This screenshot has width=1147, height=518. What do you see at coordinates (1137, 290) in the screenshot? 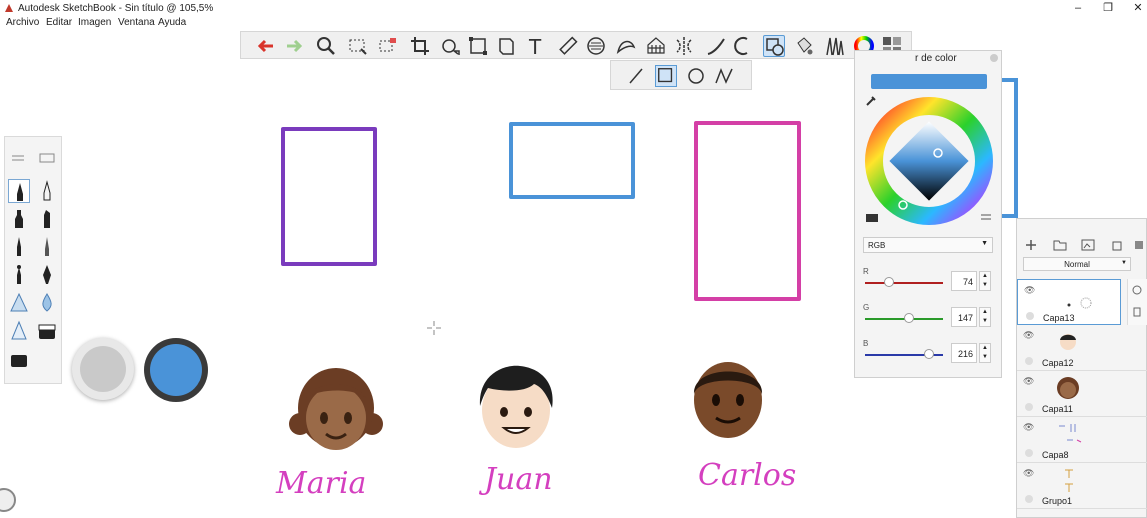
I see `layer-blend-icon` at bounding box center [1137, 290].